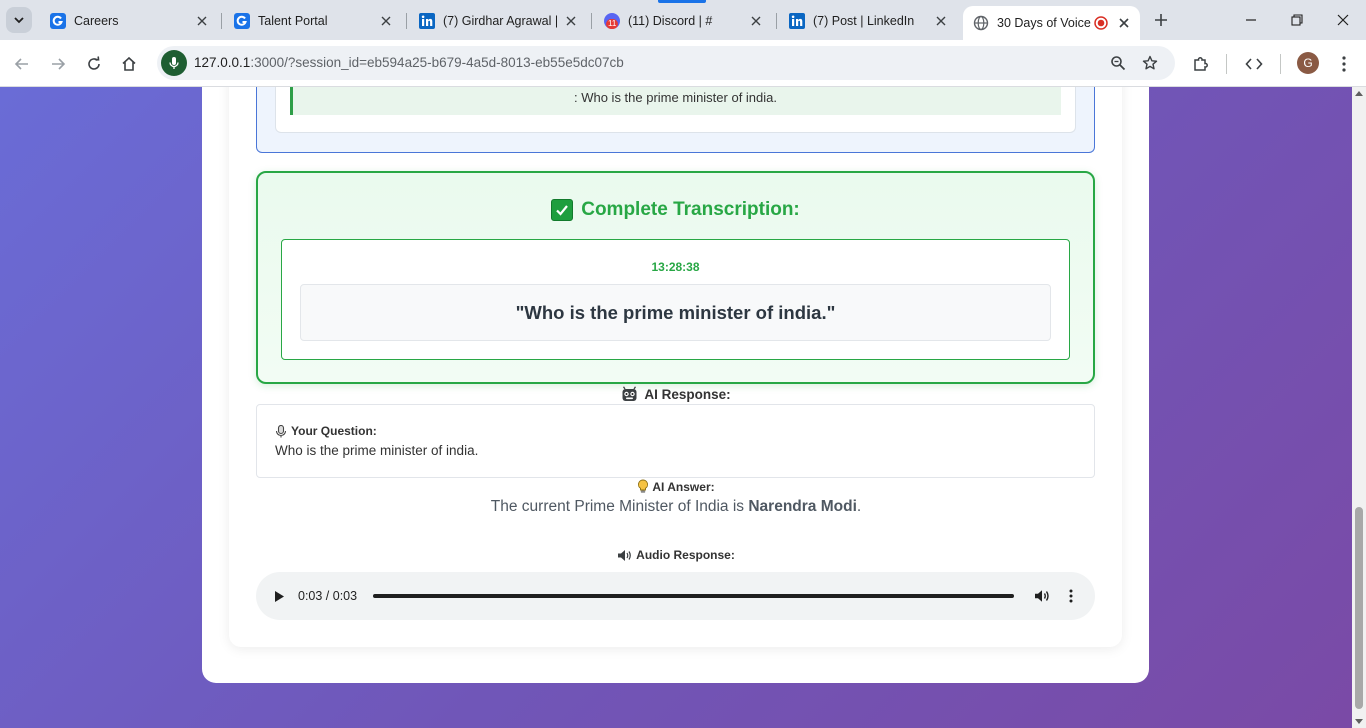  I want to click on puzzle-icon, so click(1201, 64).